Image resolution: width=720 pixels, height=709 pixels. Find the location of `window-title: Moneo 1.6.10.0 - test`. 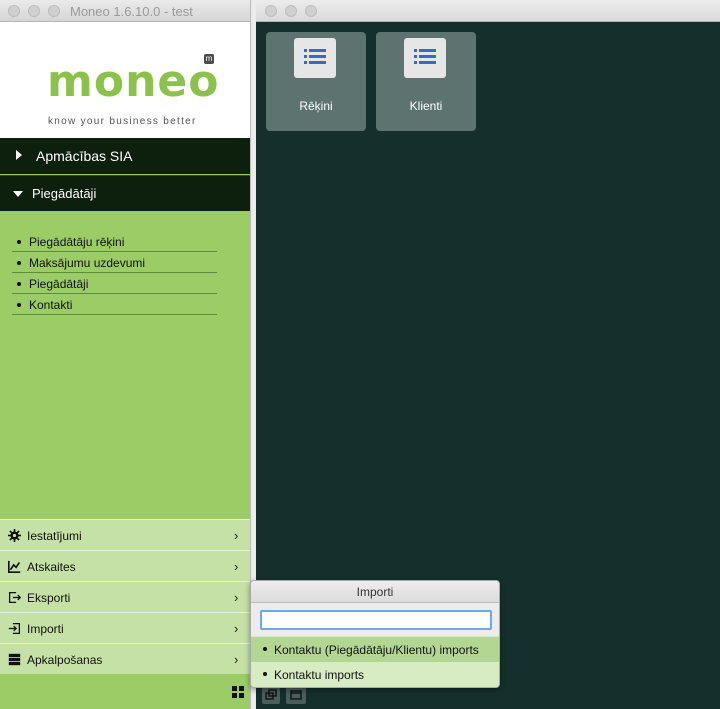

window-title: Moneo 1.6.10.0 - test is located at coordinates (131, 11).